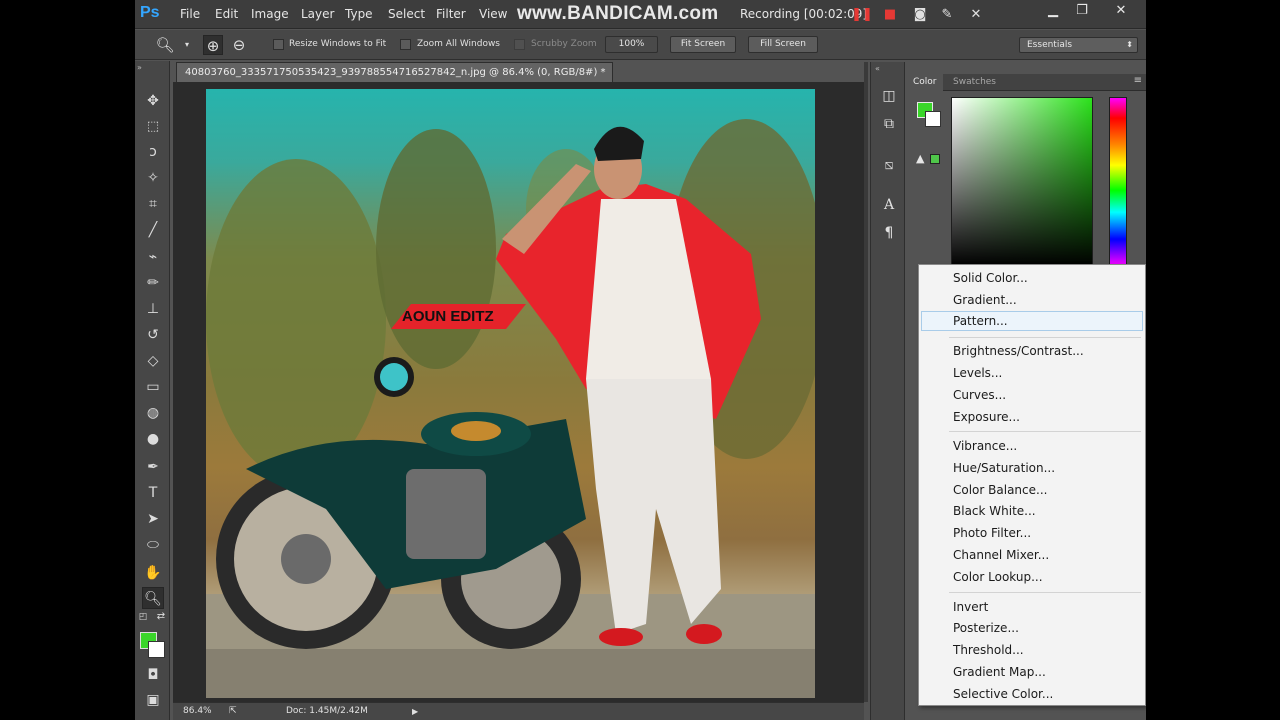 Image resolution: width=1280 pixels, height=720 pixels. I want to click on tab-swatches: Swatches, so click(974, 82).